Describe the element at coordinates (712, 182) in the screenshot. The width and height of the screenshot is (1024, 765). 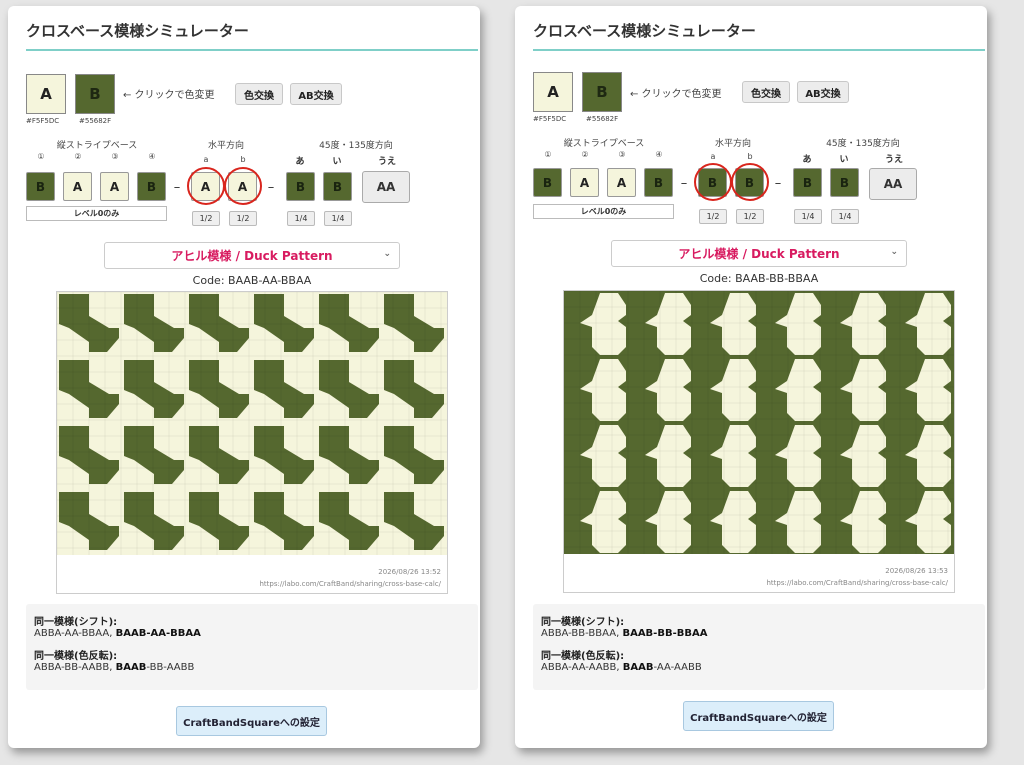
I see `horizontal-cell-a: B` at that location.